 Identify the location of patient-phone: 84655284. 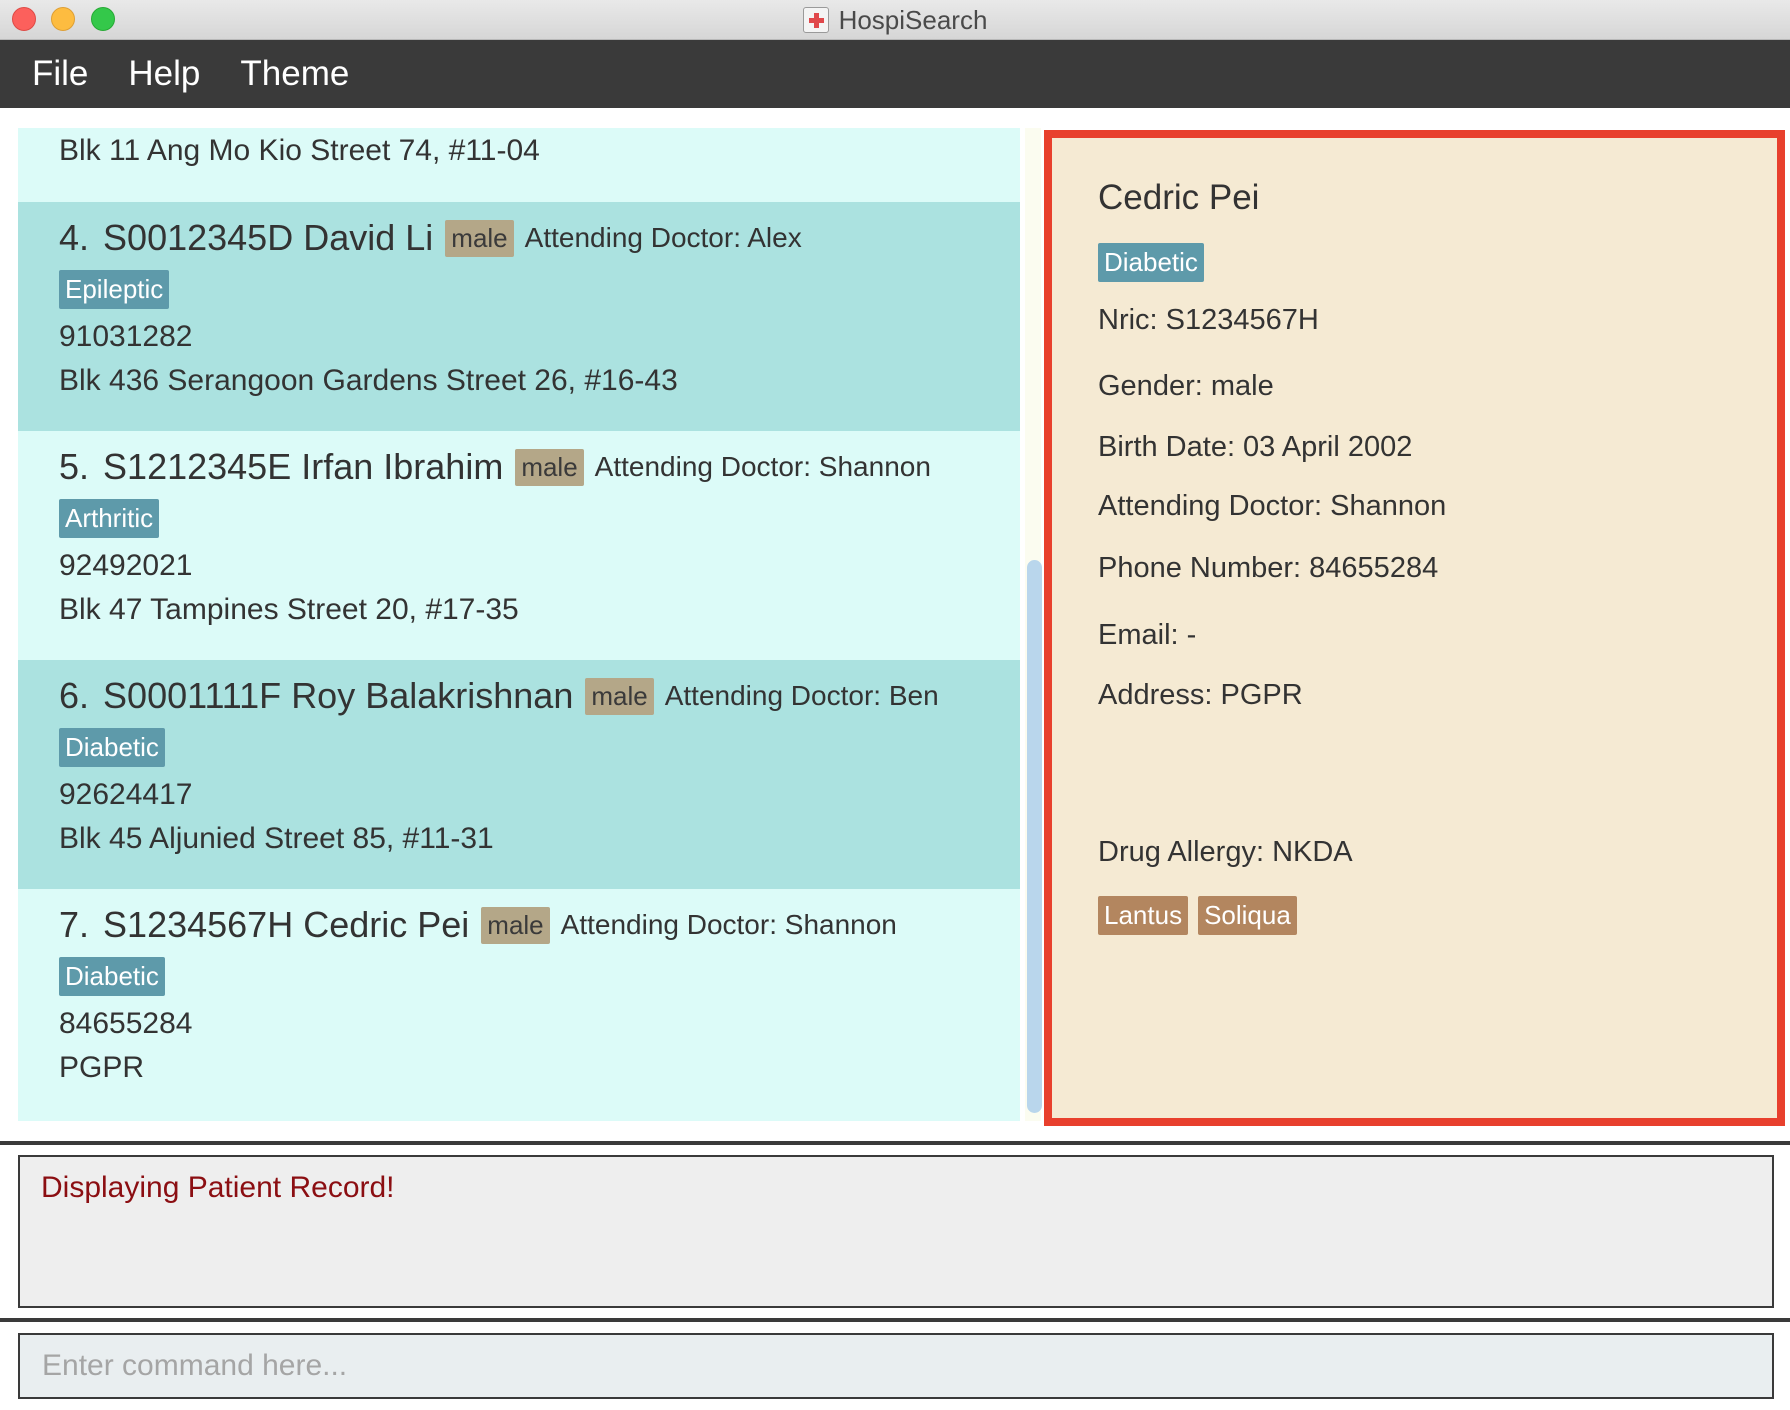
(126, 1023).